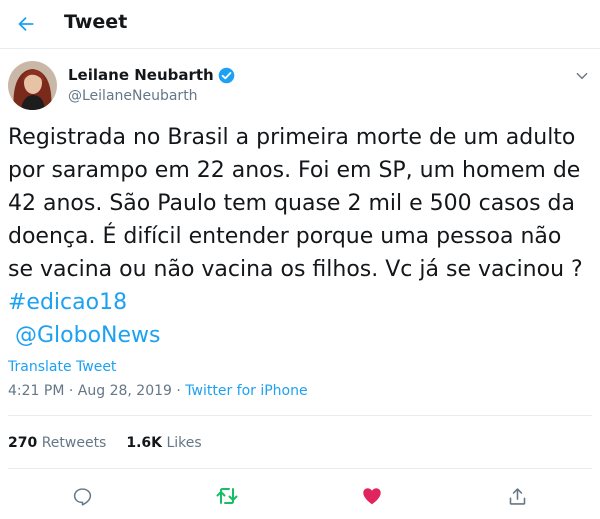 Image resolution: width=600 pixels, height=519 pixels. I want to click on share-icon, so click(517, 496).